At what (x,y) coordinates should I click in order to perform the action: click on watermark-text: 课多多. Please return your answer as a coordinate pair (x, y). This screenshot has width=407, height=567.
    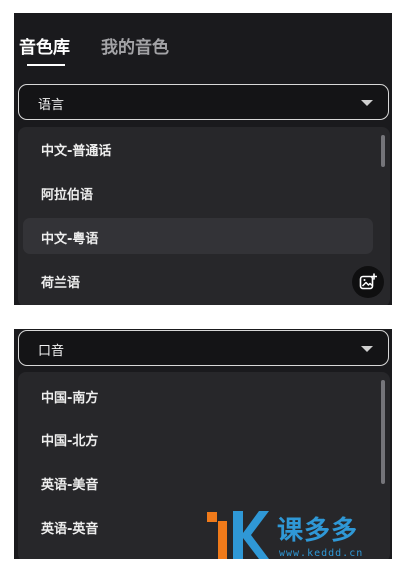
    Looking at the image, I should click on (318, 531).